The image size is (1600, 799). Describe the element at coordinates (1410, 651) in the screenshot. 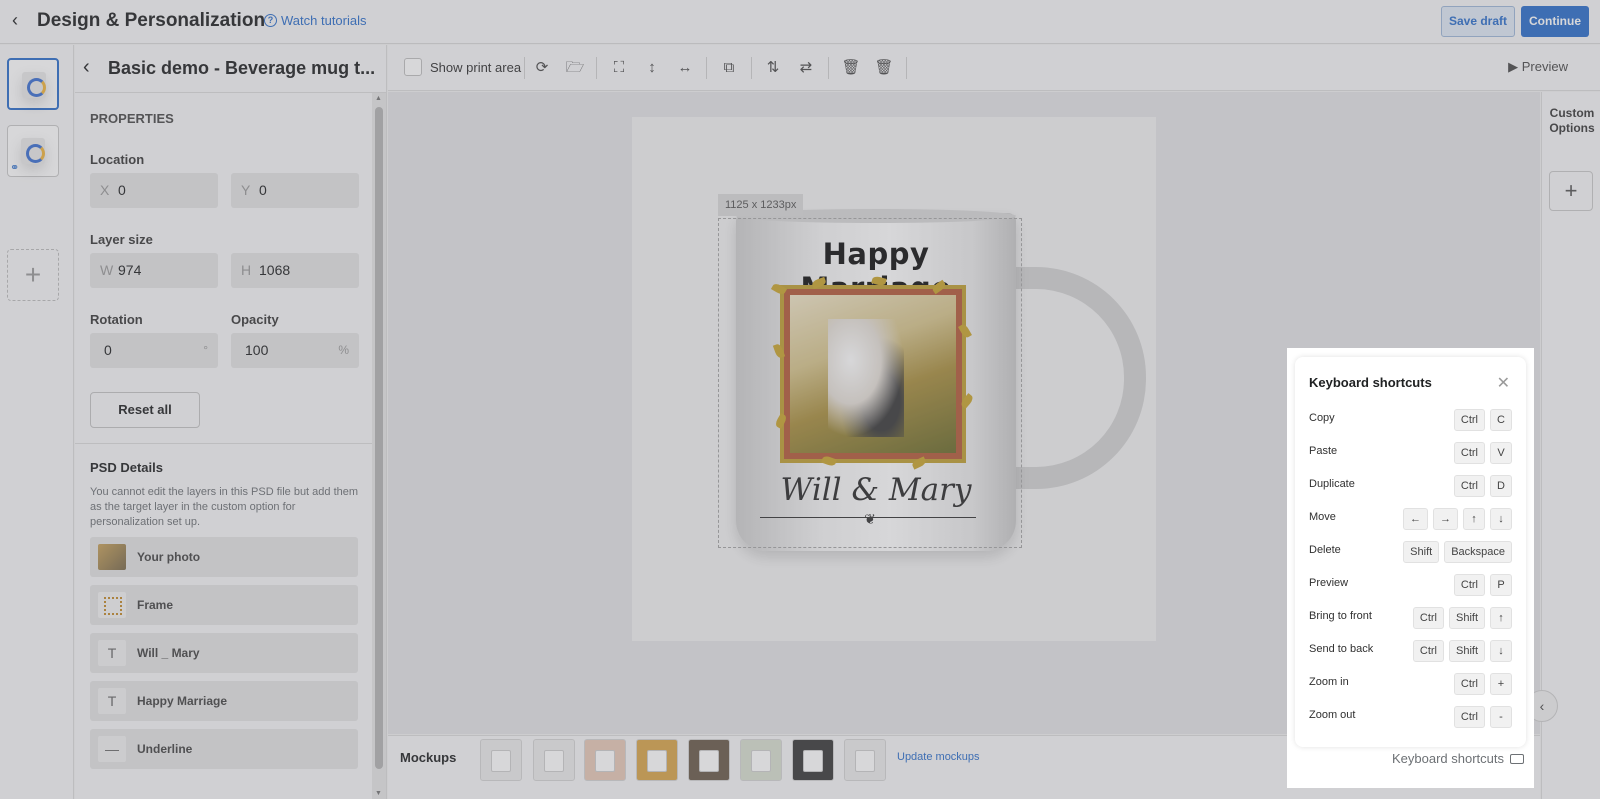

I see `shortcut-row: Send to back Ctrl Shift ↓` at that location.